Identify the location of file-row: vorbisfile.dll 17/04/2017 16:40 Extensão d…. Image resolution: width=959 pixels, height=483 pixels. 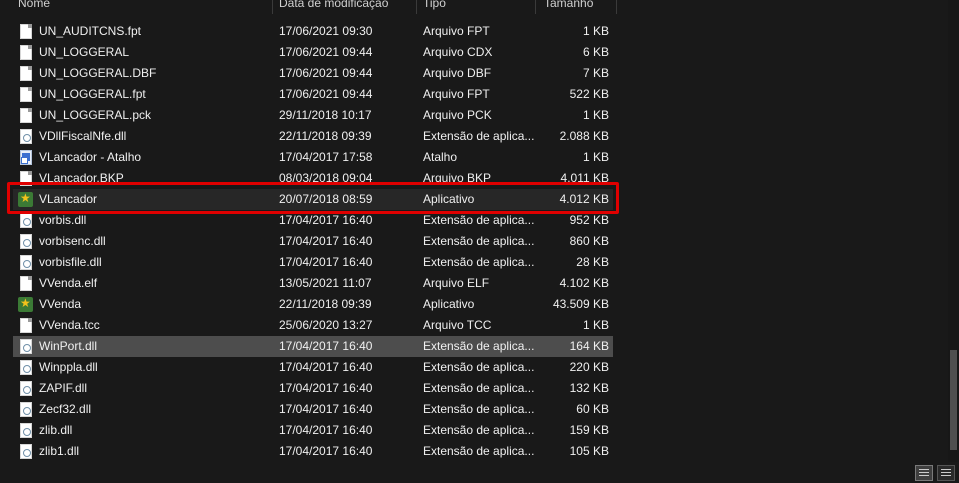
(313, 262).